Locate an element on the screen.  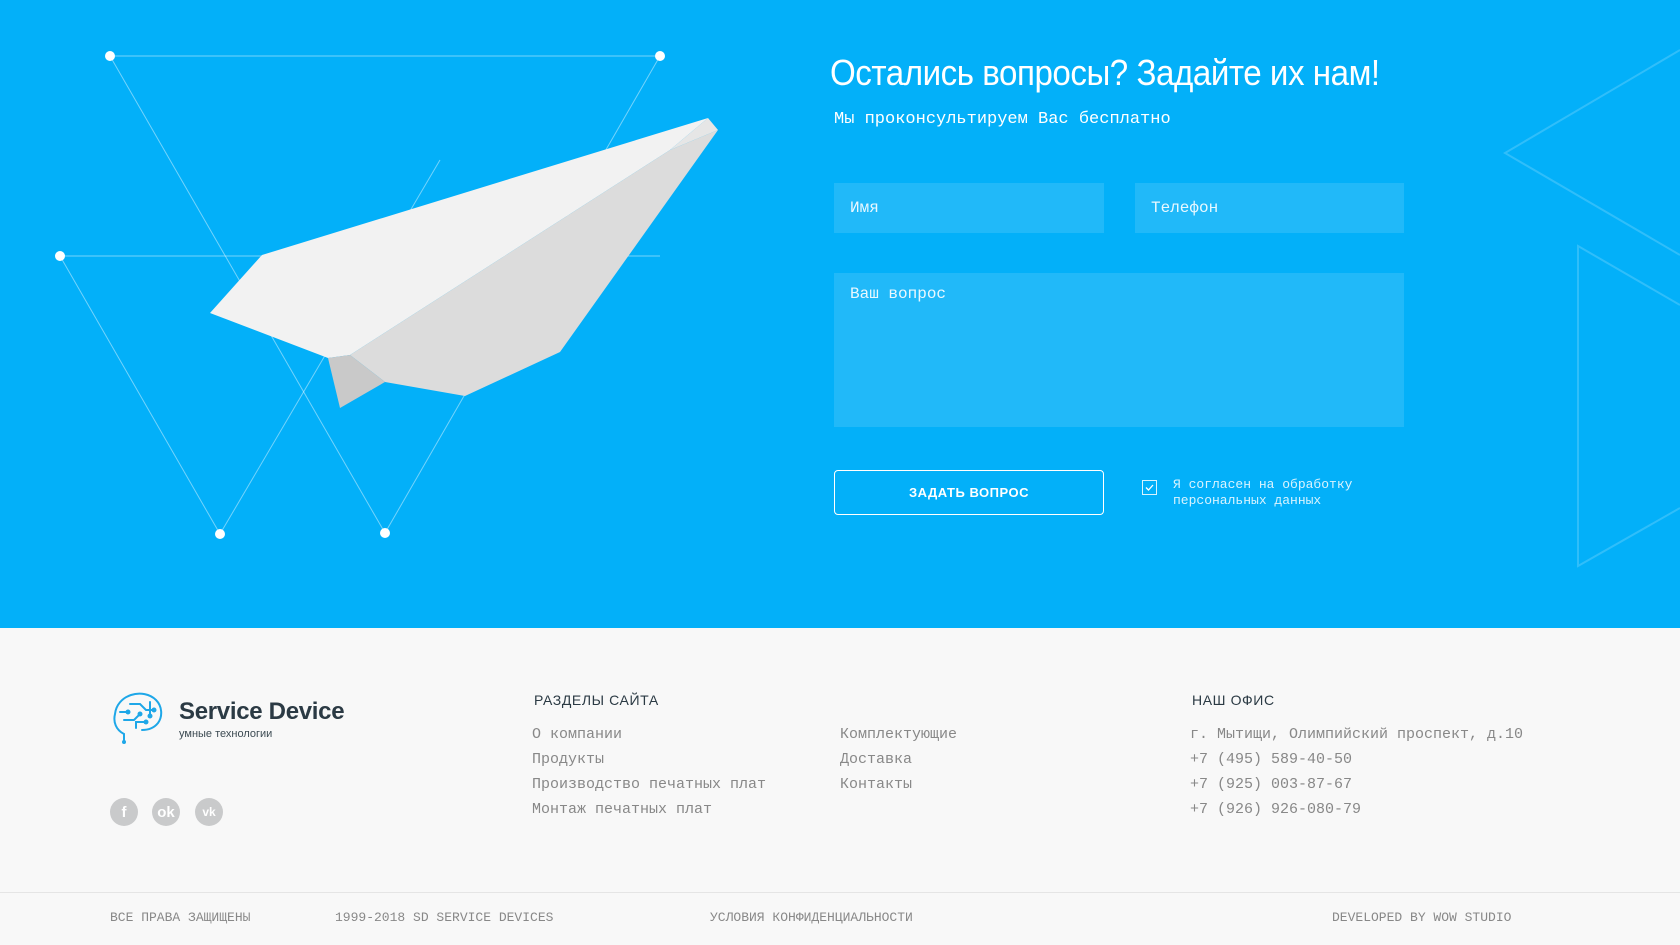
brand-tagline: умные технологии is located at coordinates (226, 734).